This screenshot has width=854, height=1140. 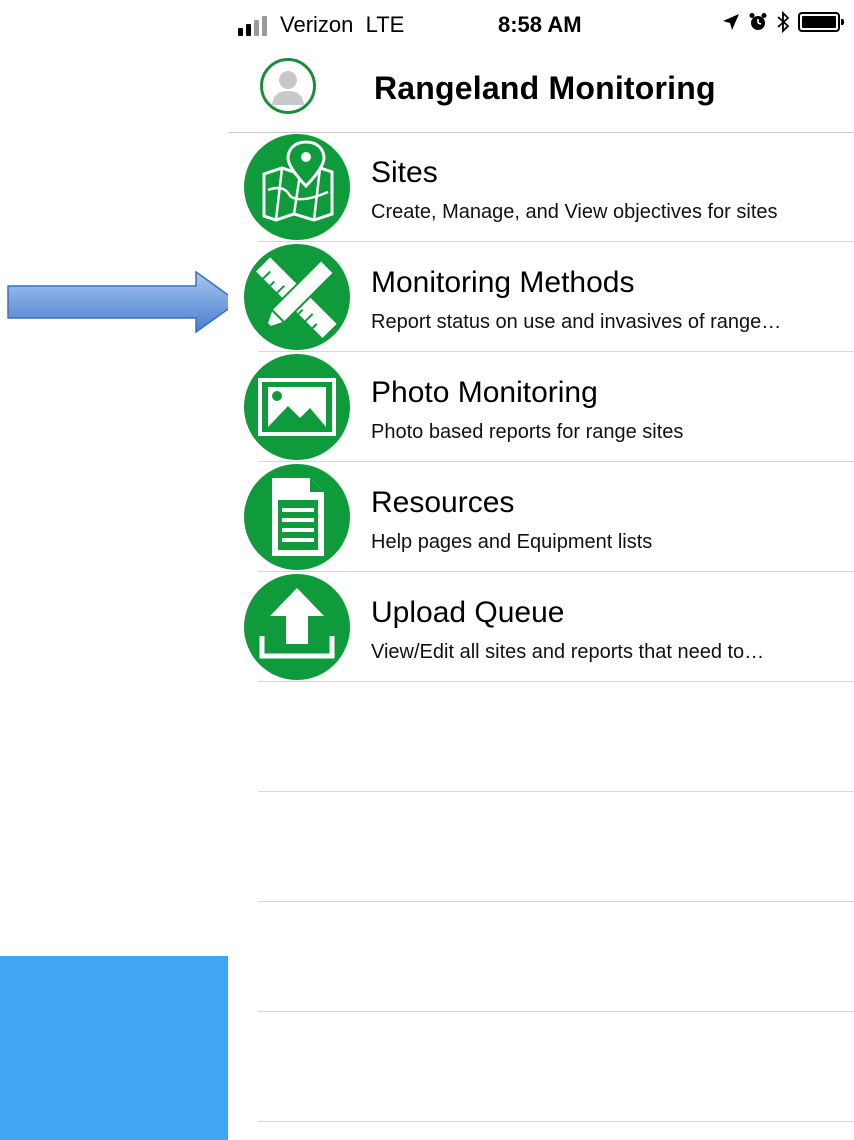 What do you see at coordinates (443, 502) in the screenshot?
I see `menu-item-title: Resources` at bounding box center [443, 502].